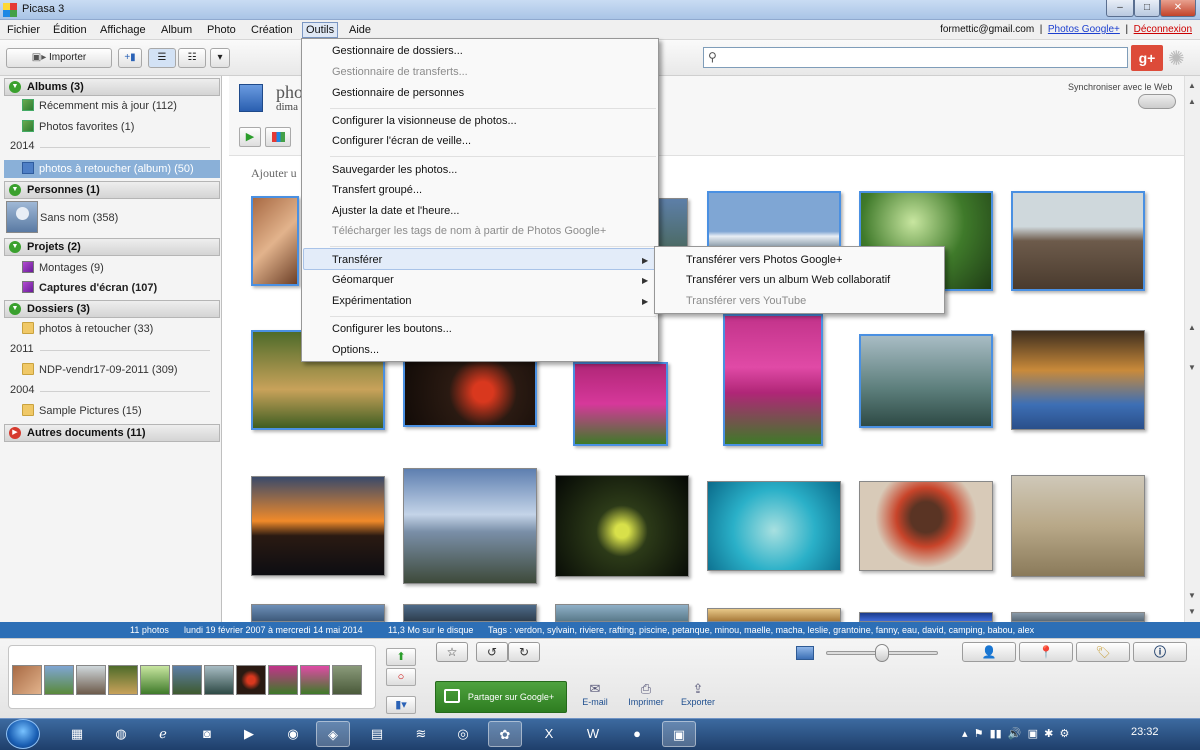 This screenshot has height=750, width=1200. What do you see at coordinates (989, 652) in the screenshot?
I see `people-pane-icon: 👤` at bounding box center [989, 652].